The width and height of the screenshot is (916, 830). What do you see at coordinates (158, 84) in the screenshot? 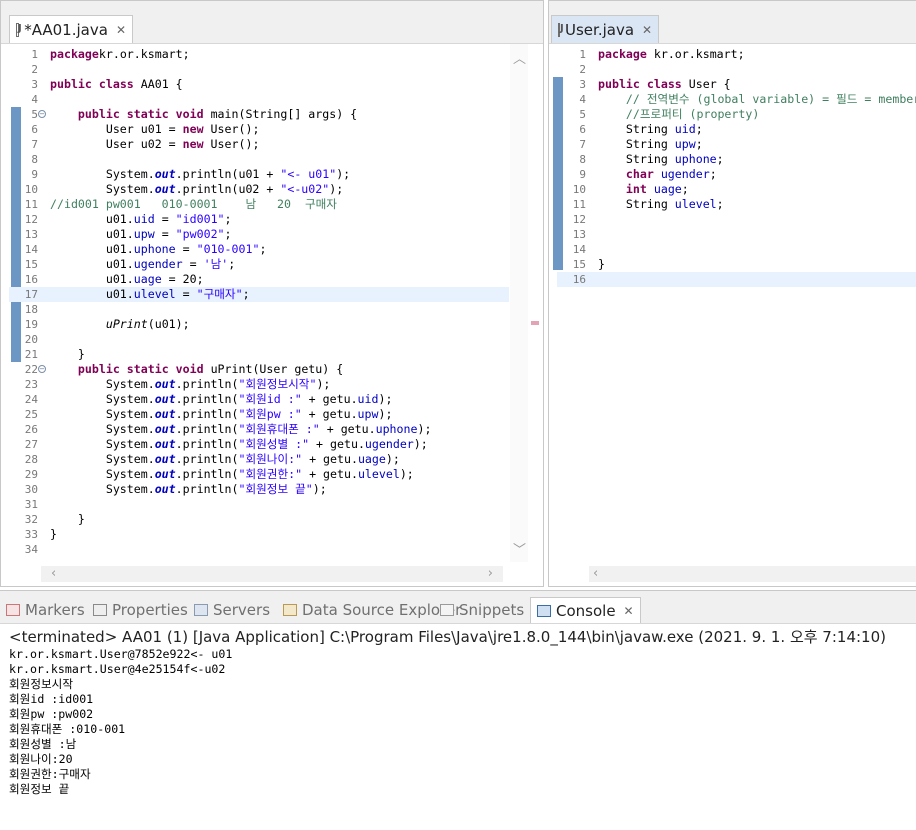
I see `code-token: AA01 {` at bounding box center [158, 84].